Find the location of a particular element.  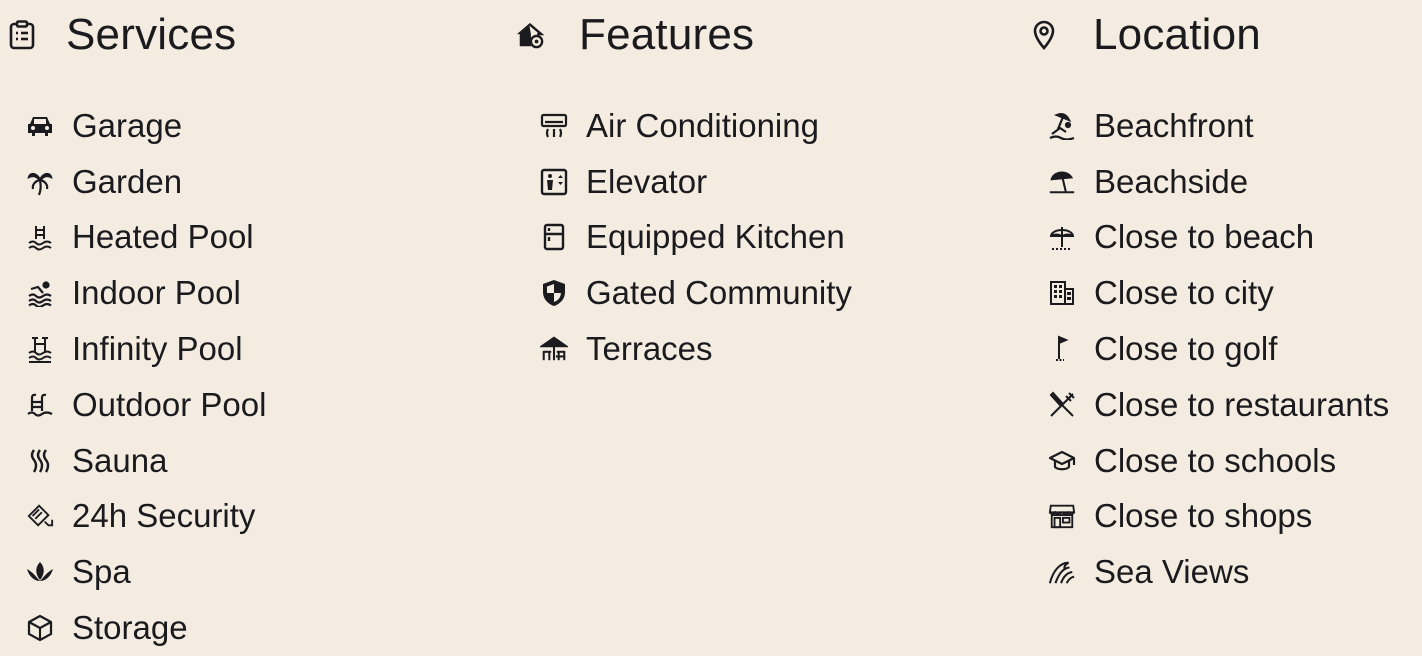

location-title: Location is located at coordinates (1177, 34).